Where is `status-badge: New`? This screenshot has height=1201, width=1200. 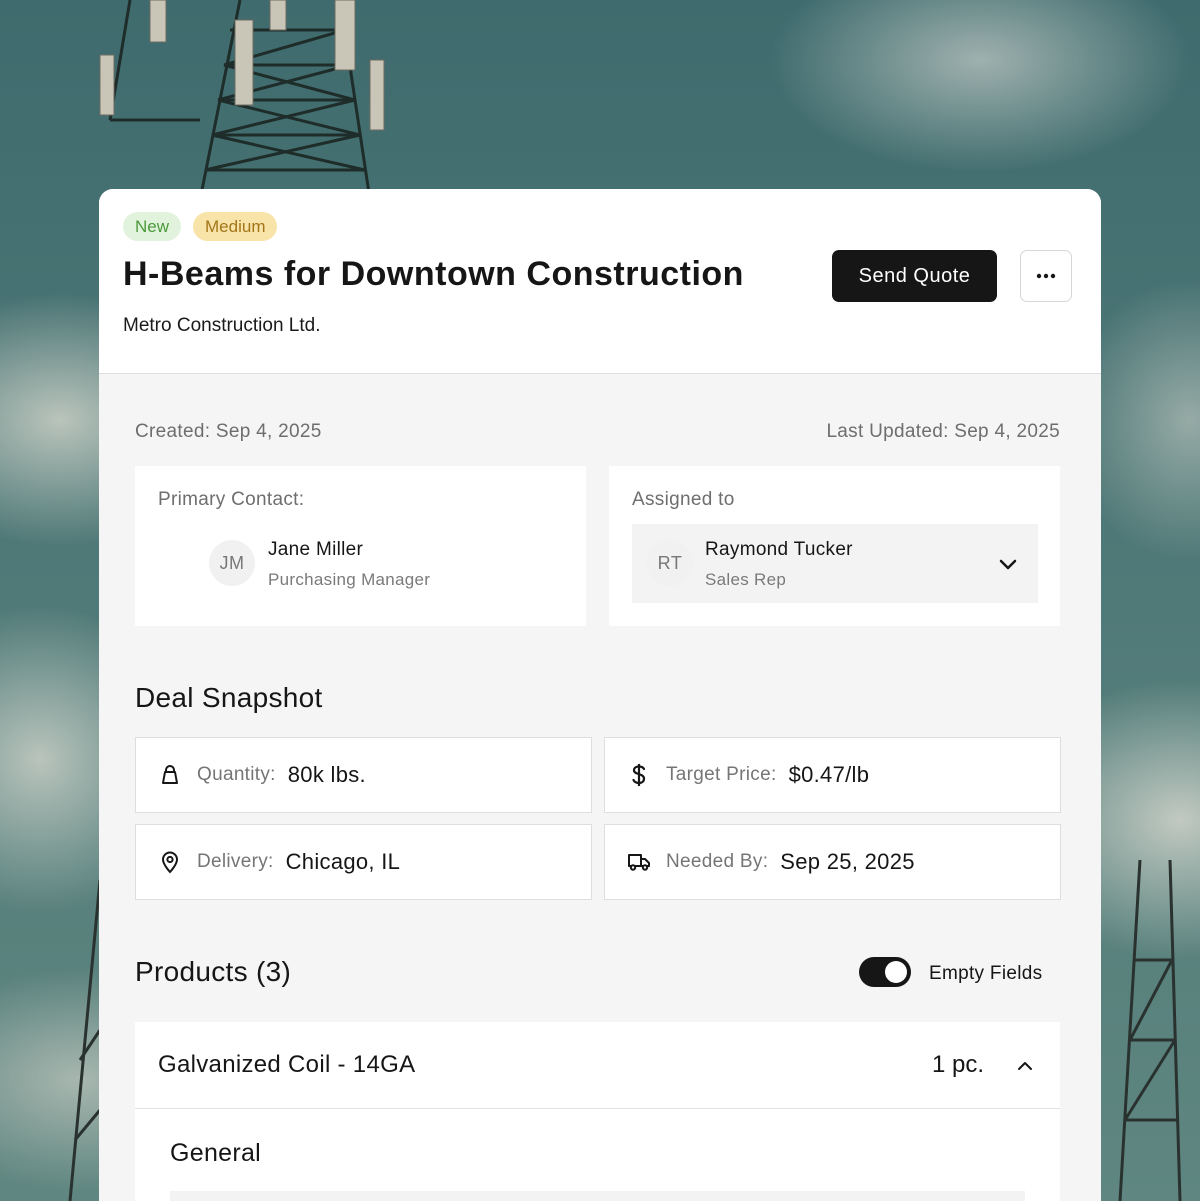
status-badge: New is located at coordinates (152, 226).